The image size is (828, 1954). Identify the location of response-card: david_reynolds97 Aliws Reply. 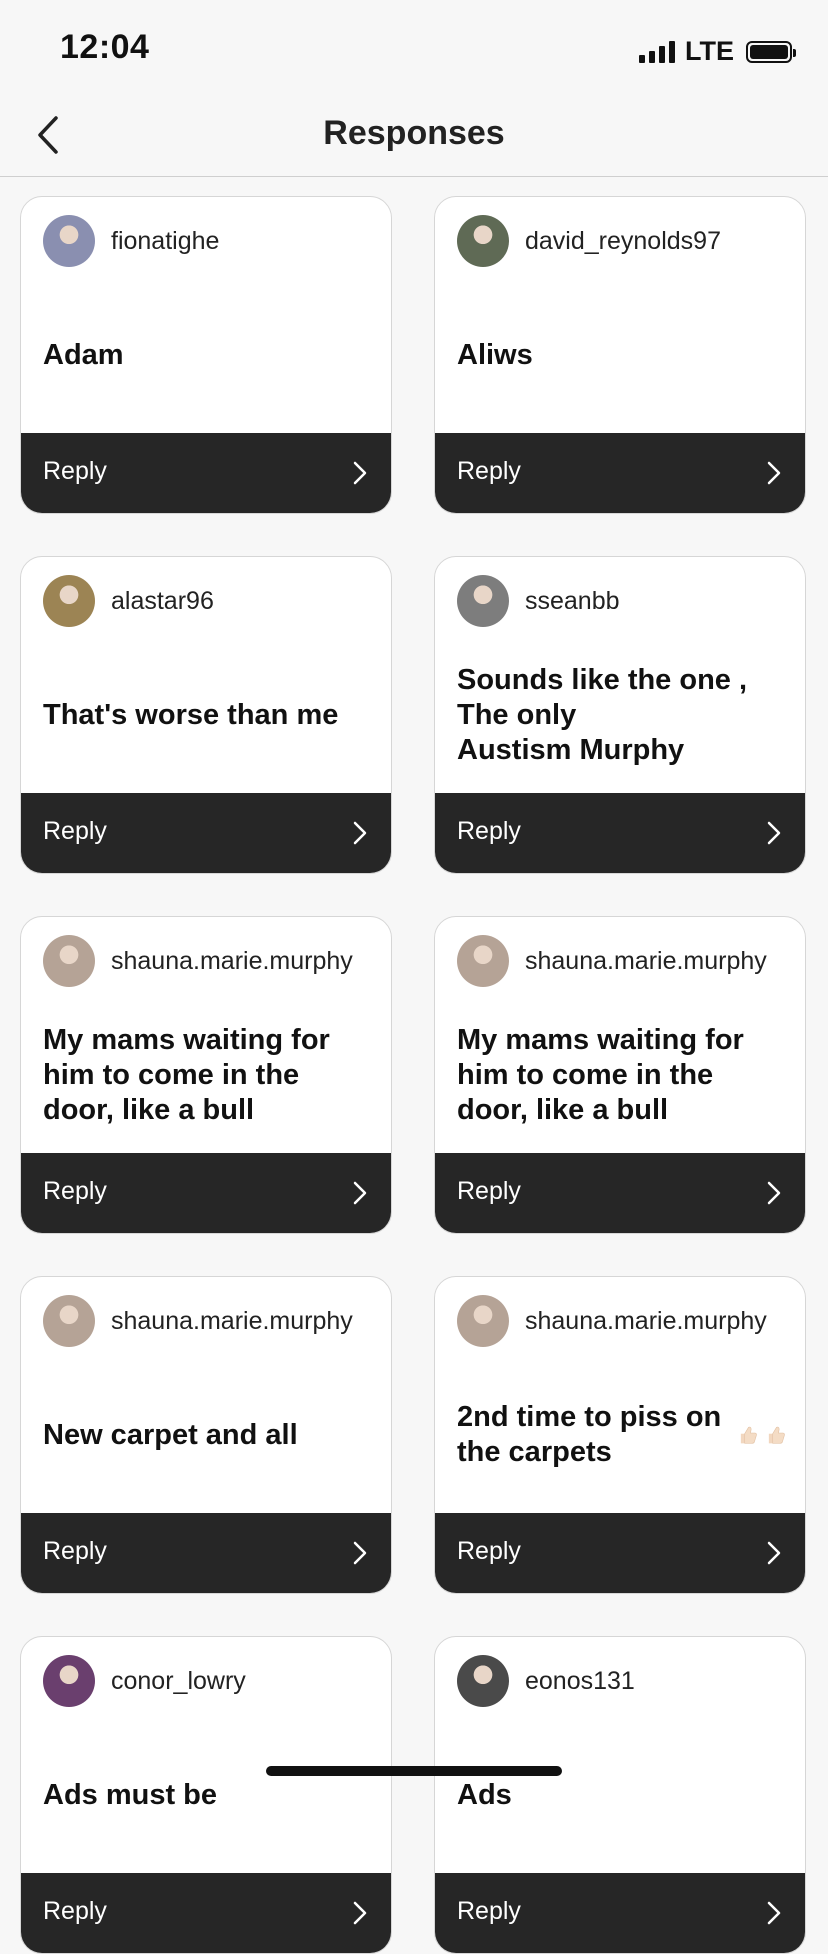
(620, 355).